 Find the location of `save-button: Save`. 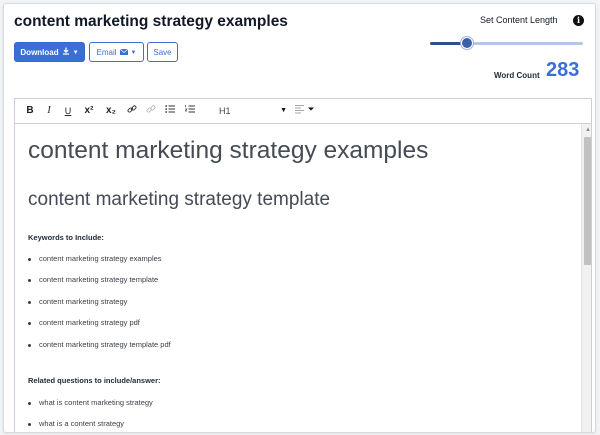

save-button: Save is located at coordinates (162, 52).